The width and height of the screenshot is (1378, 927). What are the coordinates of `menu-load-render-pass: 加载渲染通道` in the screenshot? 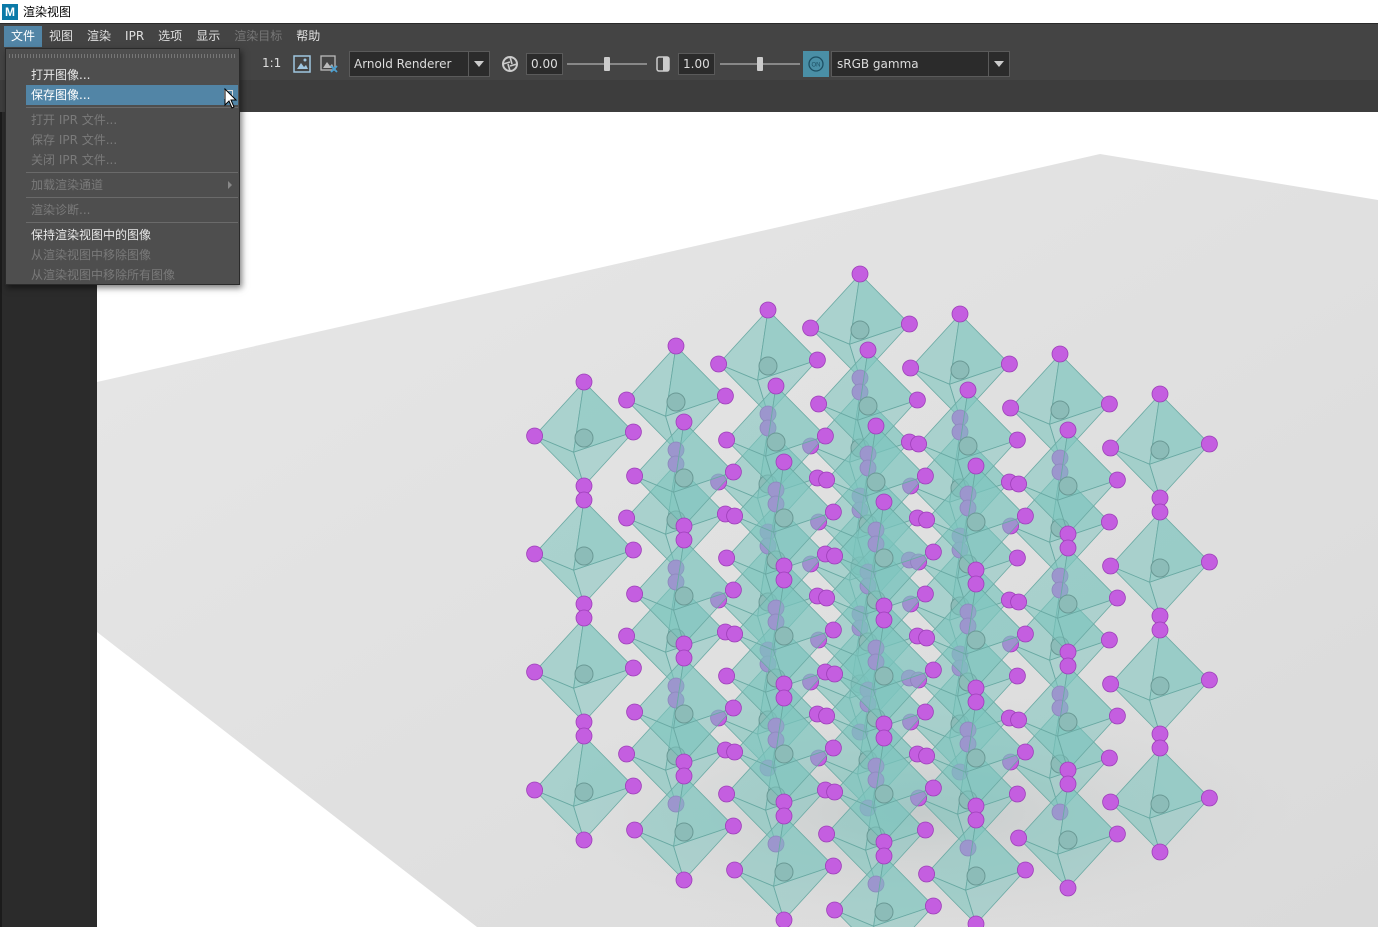 It's located at (132, 185).